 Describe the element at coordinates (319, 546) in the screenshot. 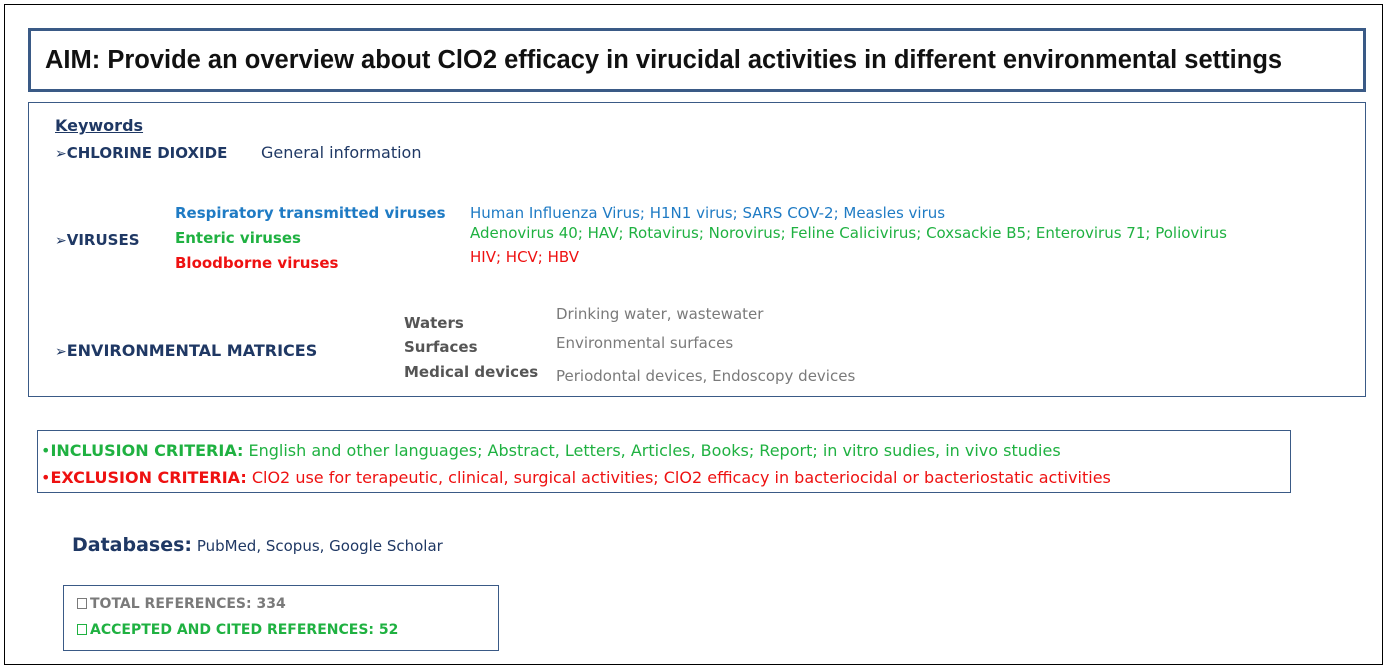

I see `databases-list: PubMed, Scopus, Google Scholar` at that location.